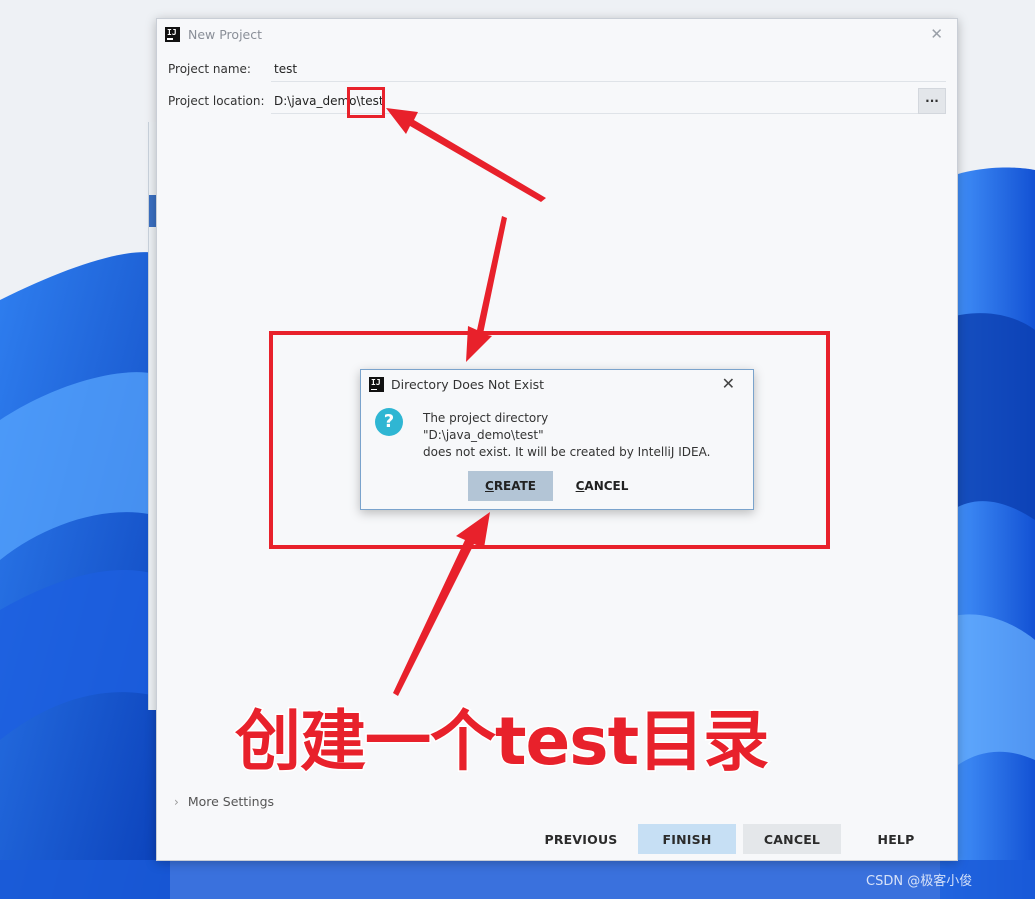 This screenshot has width=1035, height=899. I want to click on project-location-label: Project location:, so click(216, 101).